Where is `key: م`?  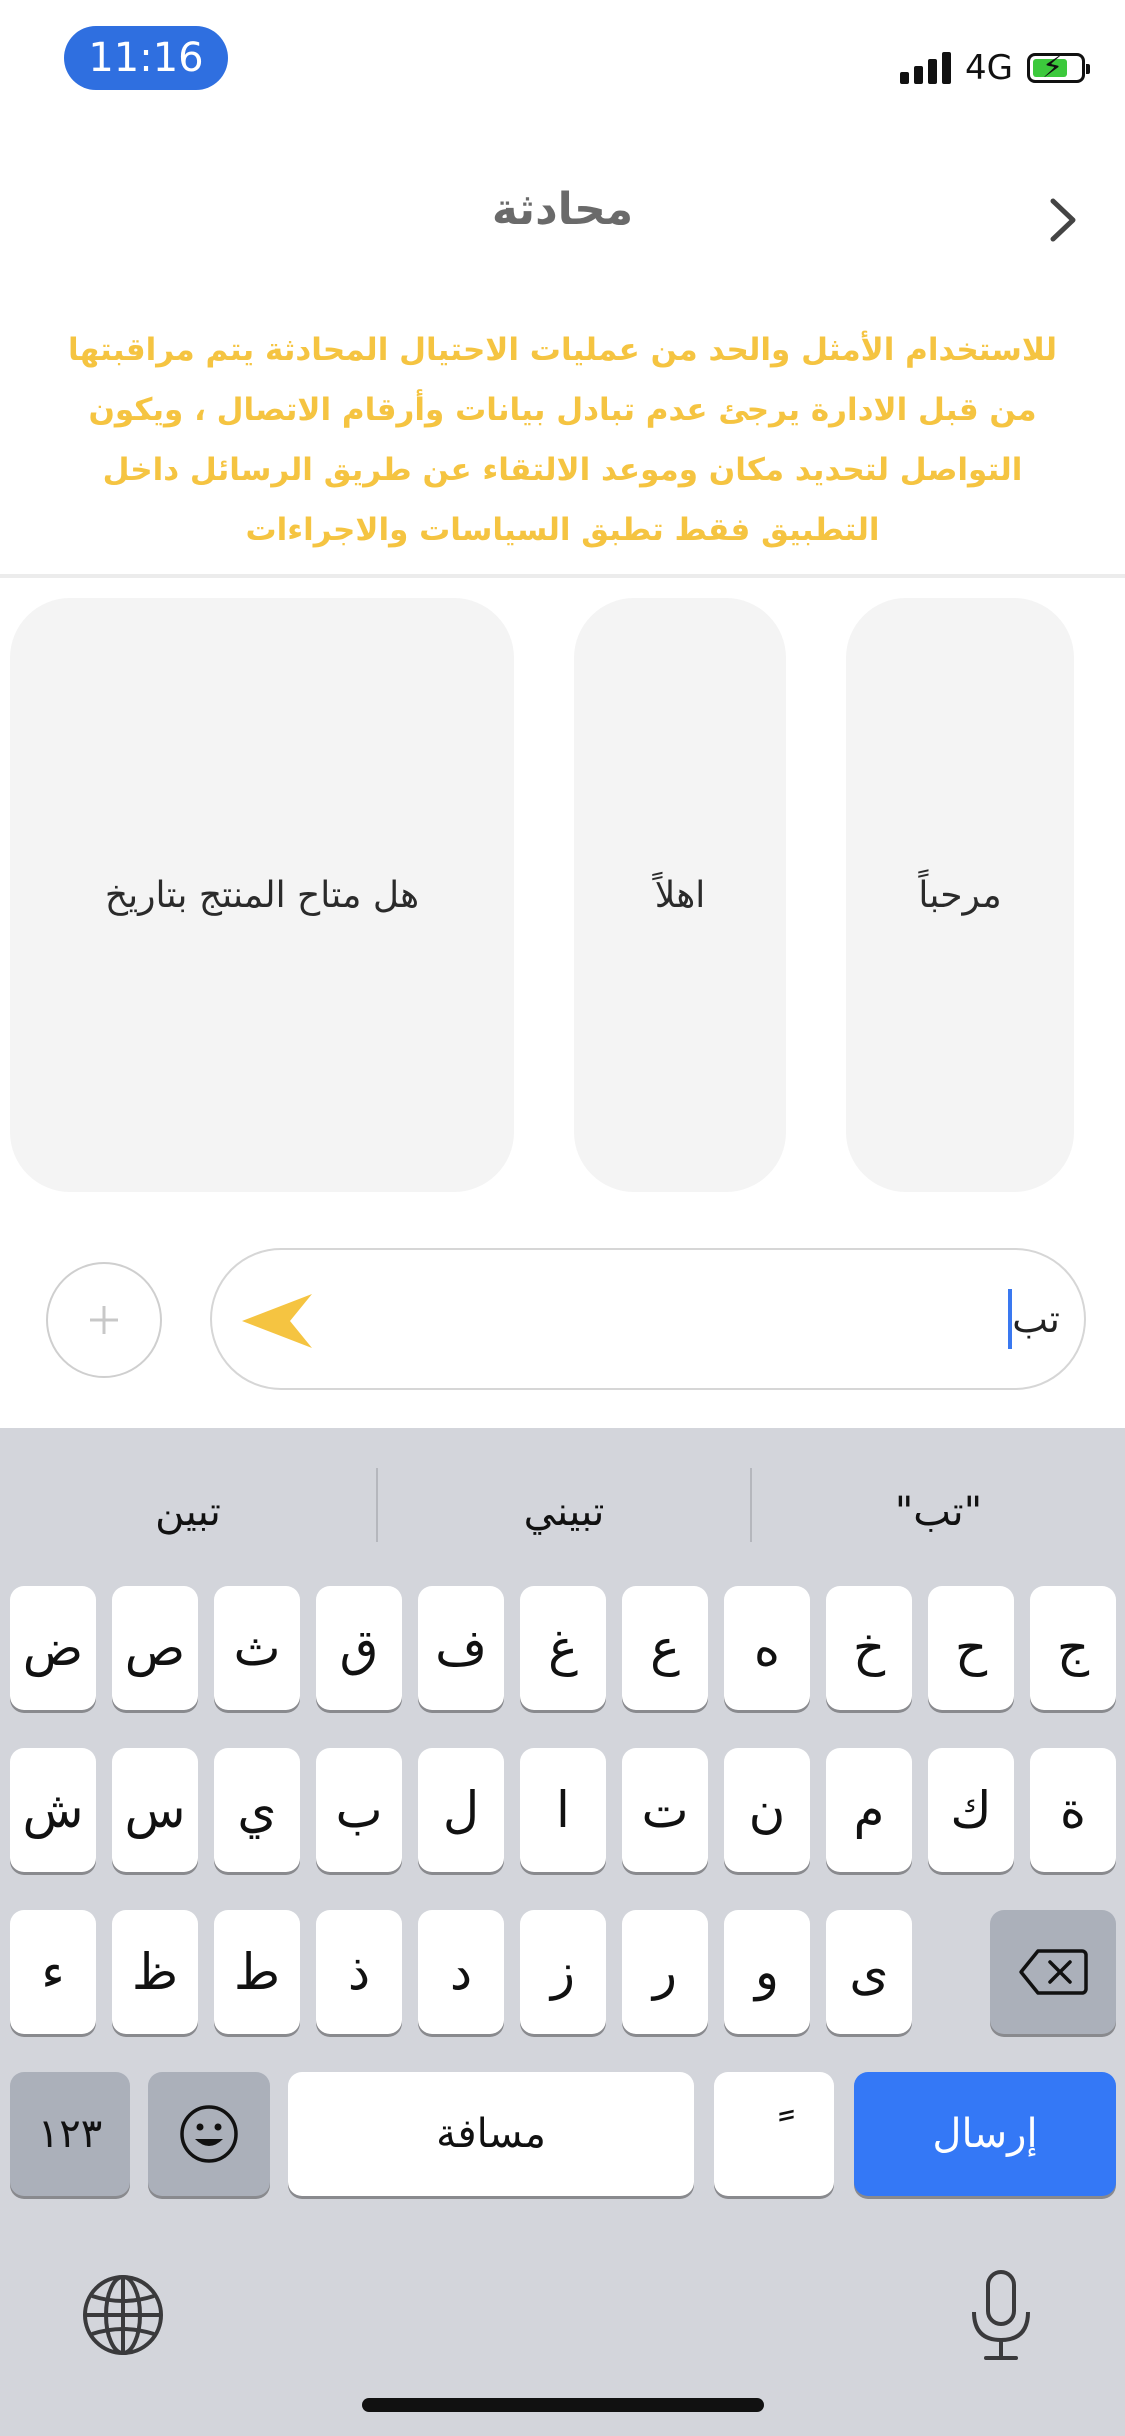
key: م is located at coordinates (869, 1810).